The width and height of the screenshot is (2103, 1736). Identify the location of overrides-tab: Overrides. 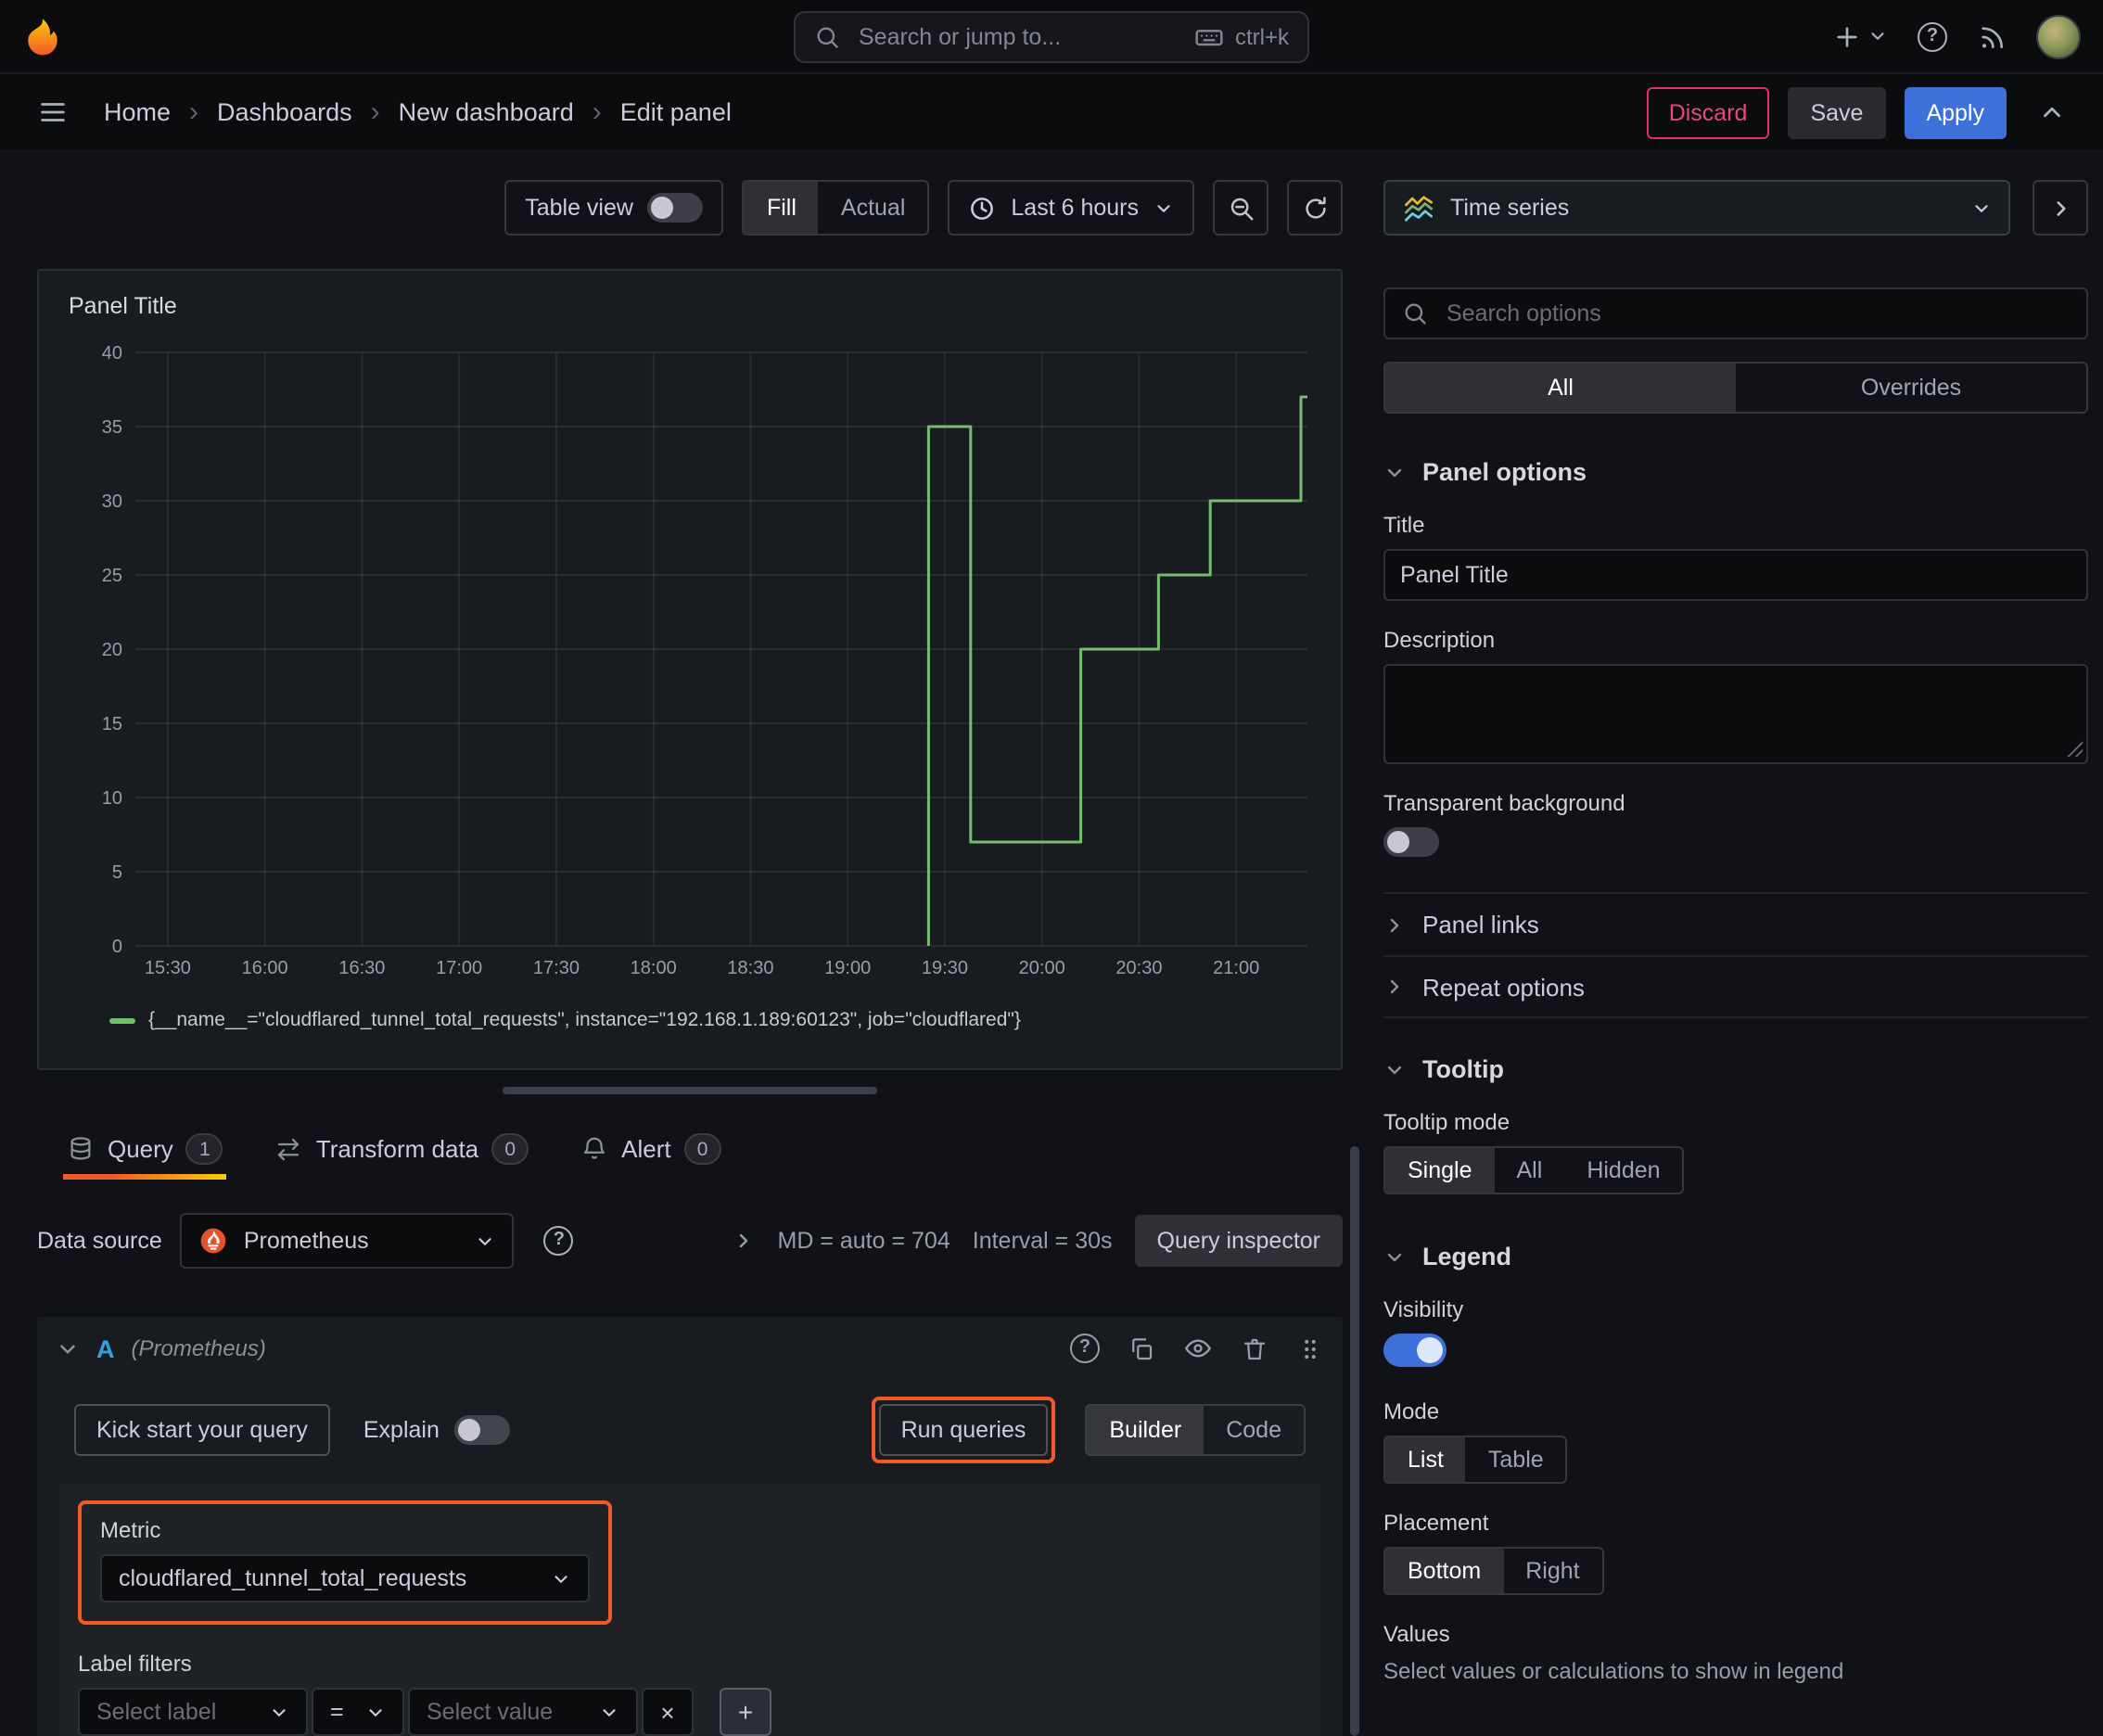
(1911, 388).